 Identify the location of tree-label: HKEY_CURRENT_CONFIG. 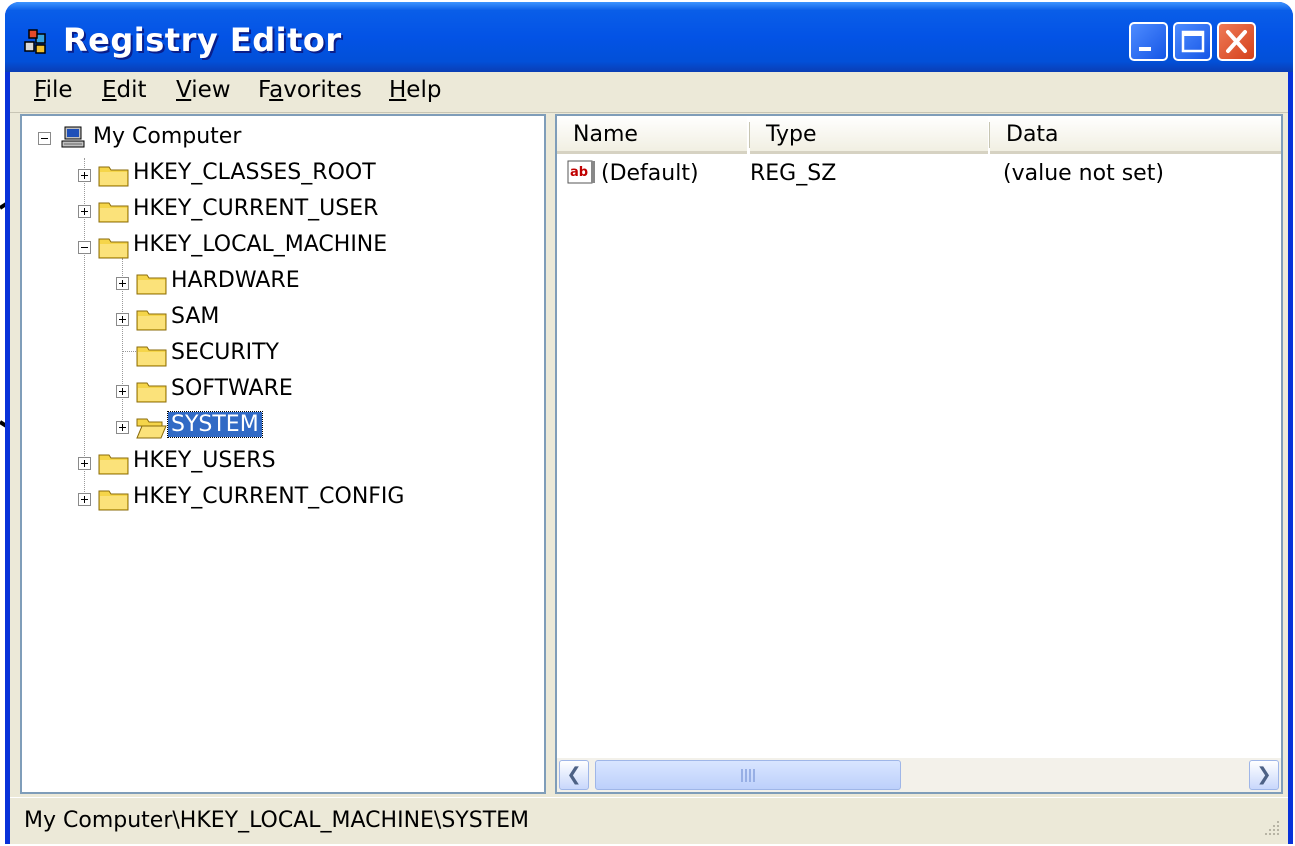
(269, 496).